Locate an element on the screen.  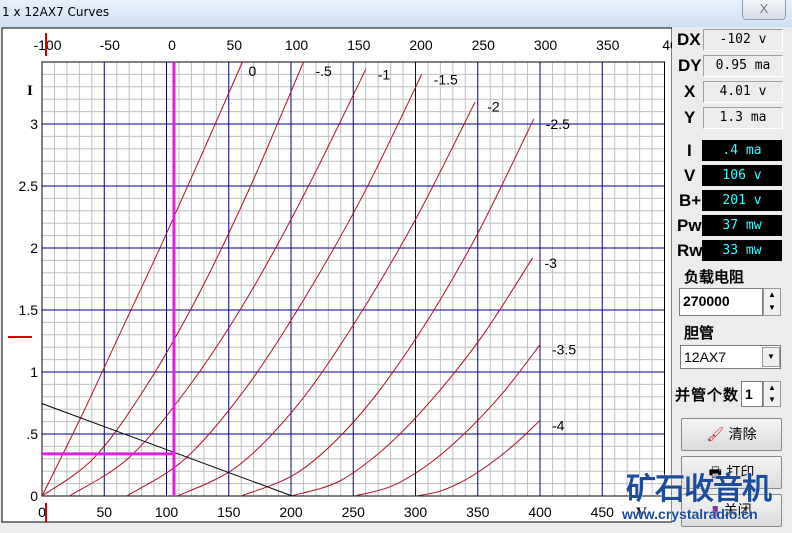
clear-button: 🖌 清除 is located at coordinates (731, 434).